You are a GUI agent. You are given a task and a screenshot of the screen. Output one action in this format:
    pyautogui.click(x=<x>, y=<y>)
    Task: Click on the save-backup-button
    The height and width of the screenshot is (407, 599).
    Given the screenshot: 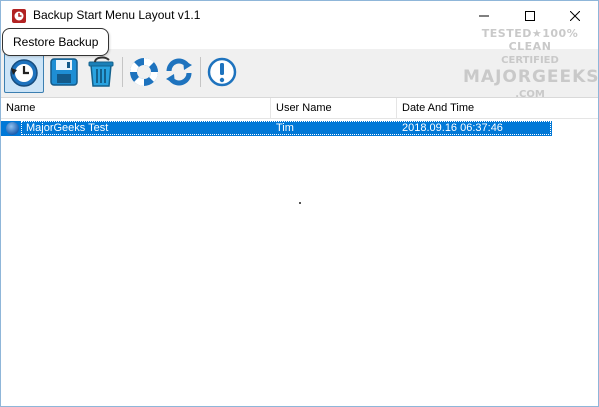 What is the action you would take?
    pyautogui.click(x=64, y=72)
    